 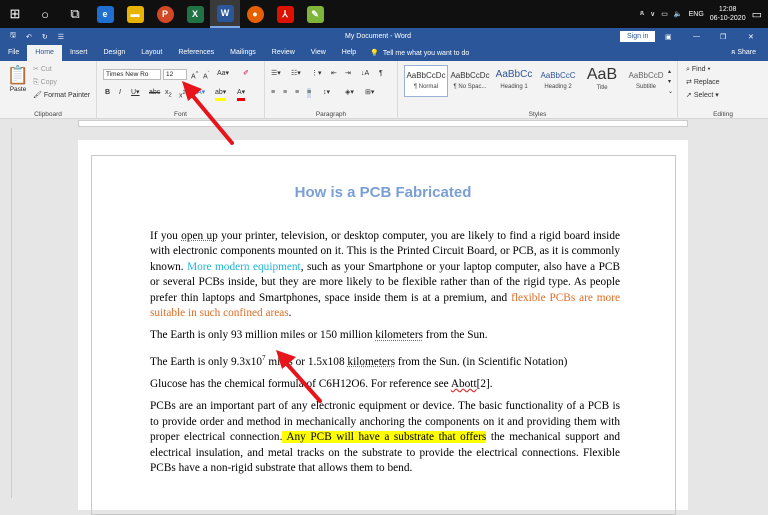 I want to click on tab-help: Help, so click(x=349, y=53).